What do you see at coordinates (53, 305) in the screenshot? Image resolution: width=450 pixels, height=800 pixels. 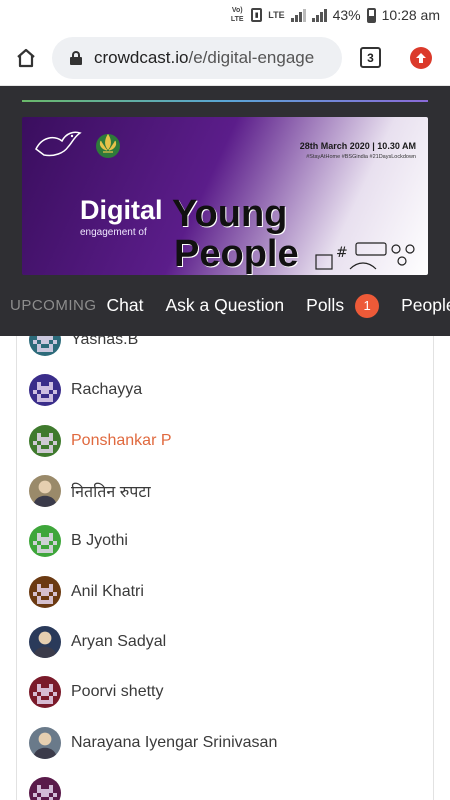 I see `upcoming-label: UPCOMING` at bounding box center [53, 305].